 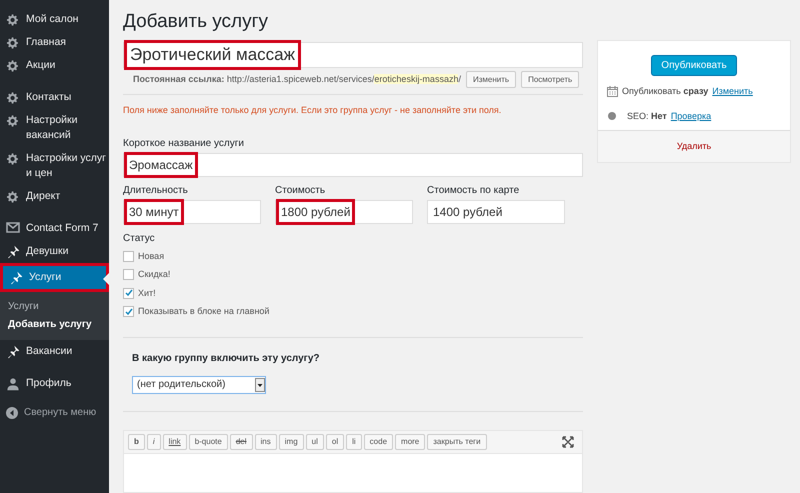 I want to click on editor-button: ul, so click(x=315, y=442).